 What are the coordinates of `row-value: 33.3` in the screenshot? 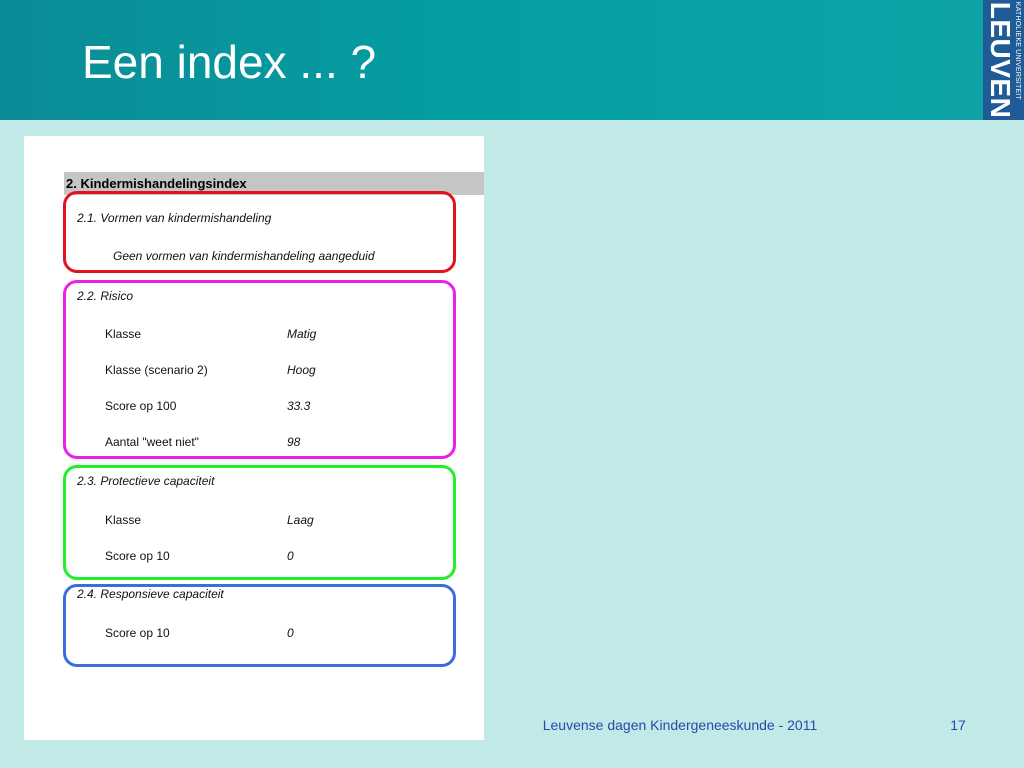 It's located at (299, 406).